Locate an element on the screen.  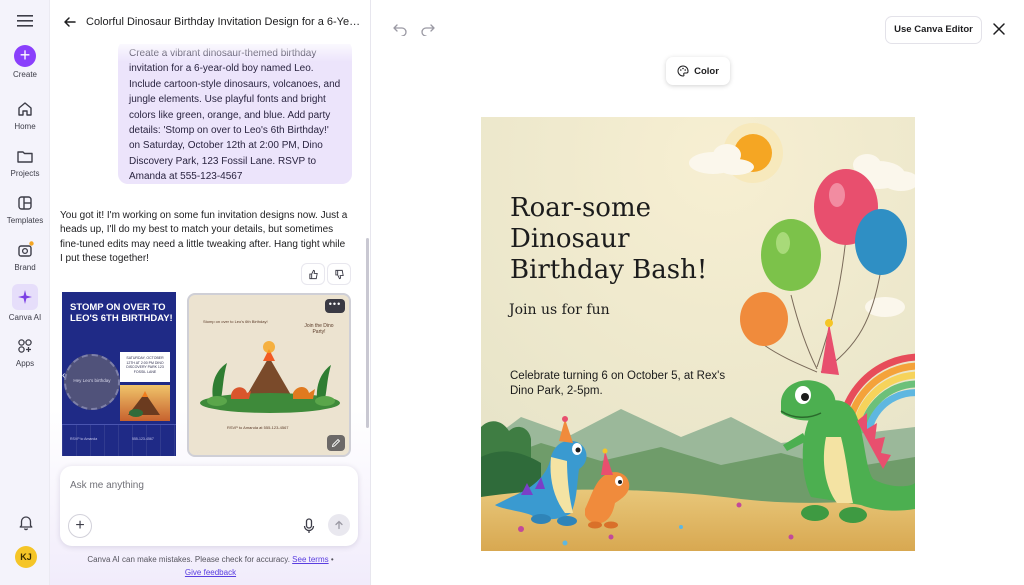
thumb1-footer-left: RSVP to Amanda is located at coordinates (84, 439).